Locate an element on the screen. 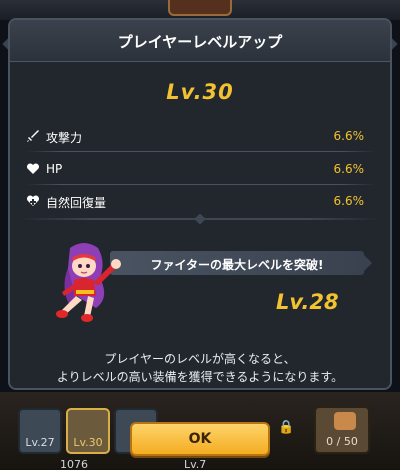  ok-button-label: OK is located at coordinates (200, 439).